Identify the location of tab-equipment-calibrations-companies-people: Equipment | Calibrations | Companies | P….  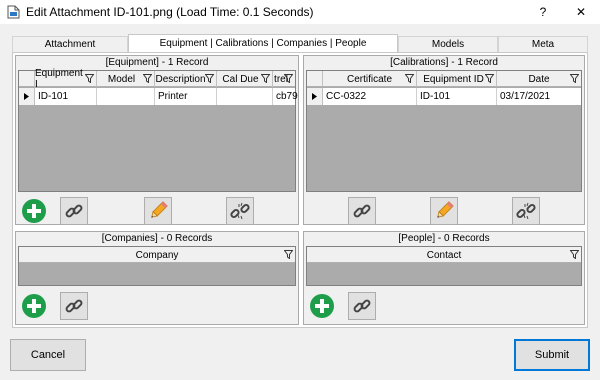
(263, 43).